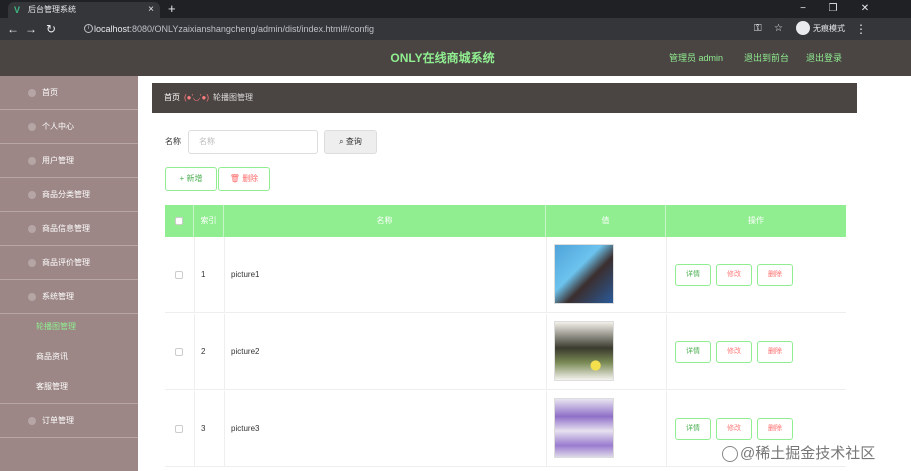 The height and width of the screenshot is (471, 911). I want to click on sidebar-item-label: 商品评价管理, so click(66, 262).